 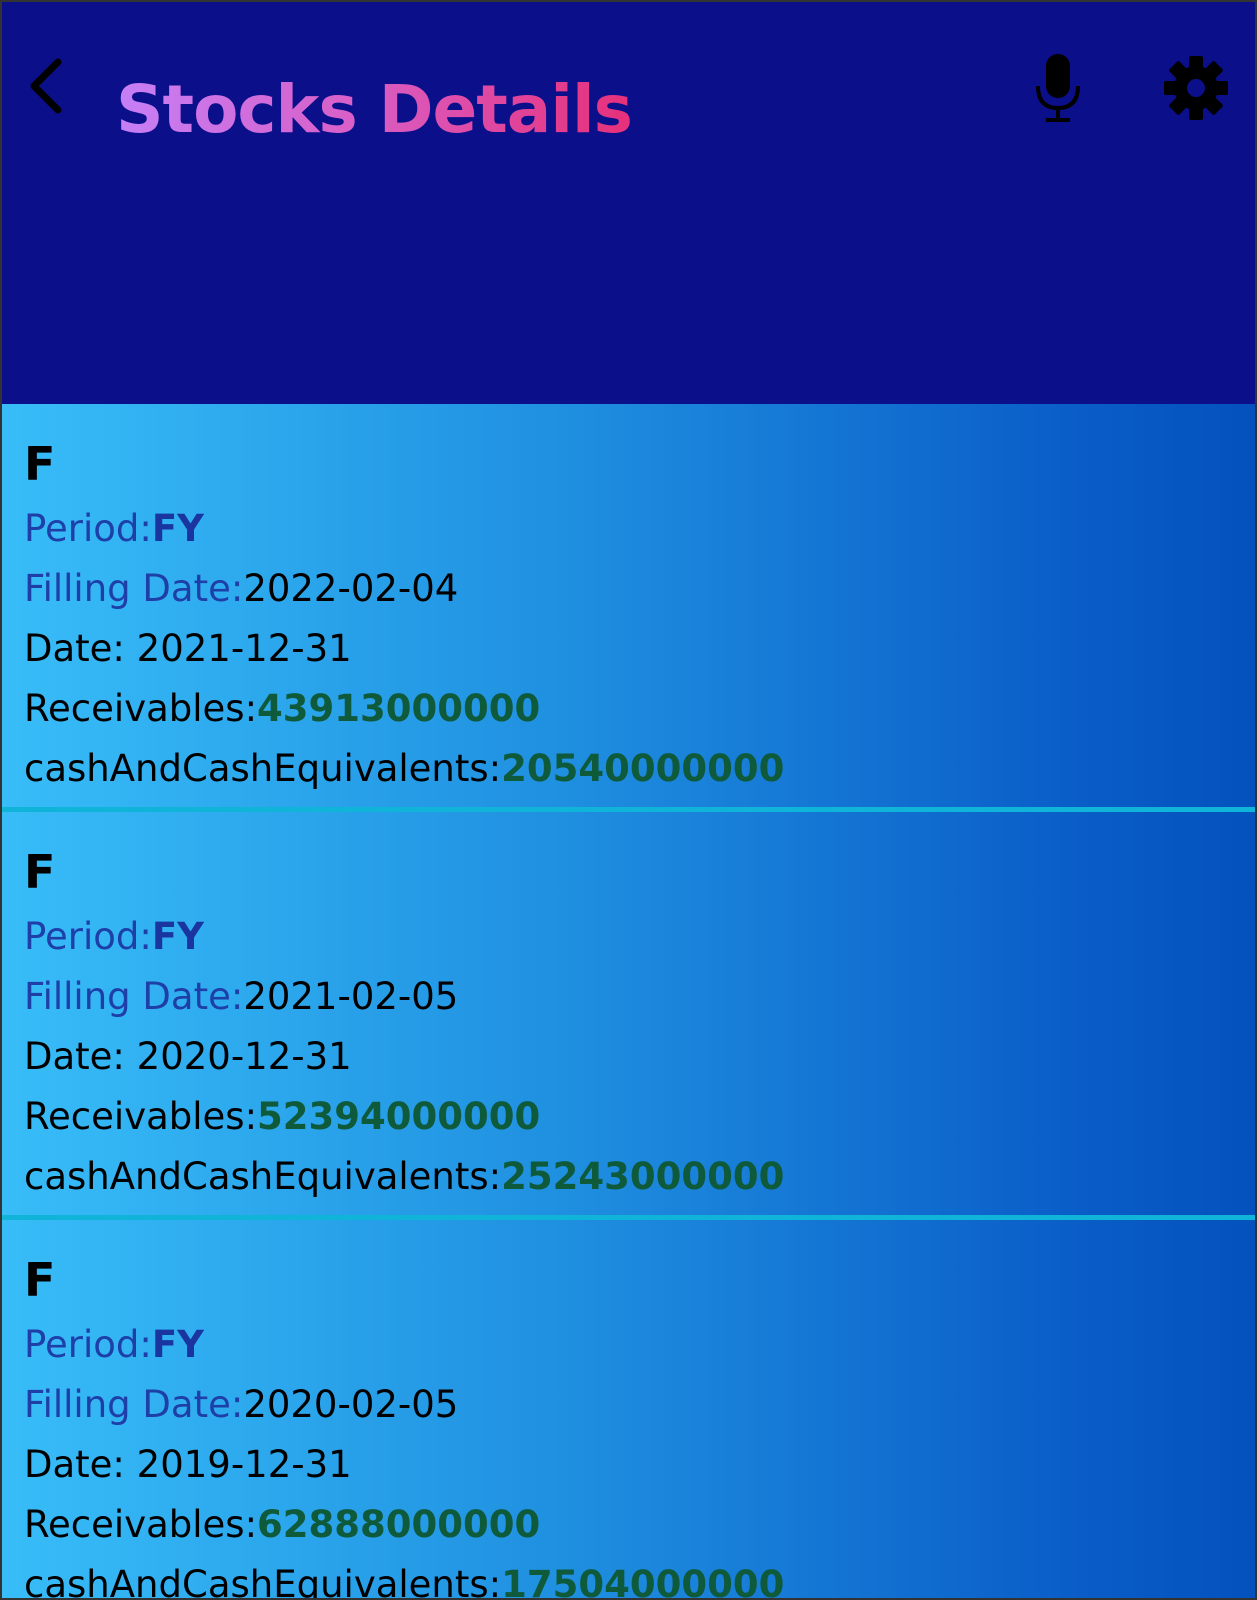 What do you see at coordinates (643, 1176) in the screenshot?
I see `cash-value: 25243000000` at bounding box center [643, 1176].